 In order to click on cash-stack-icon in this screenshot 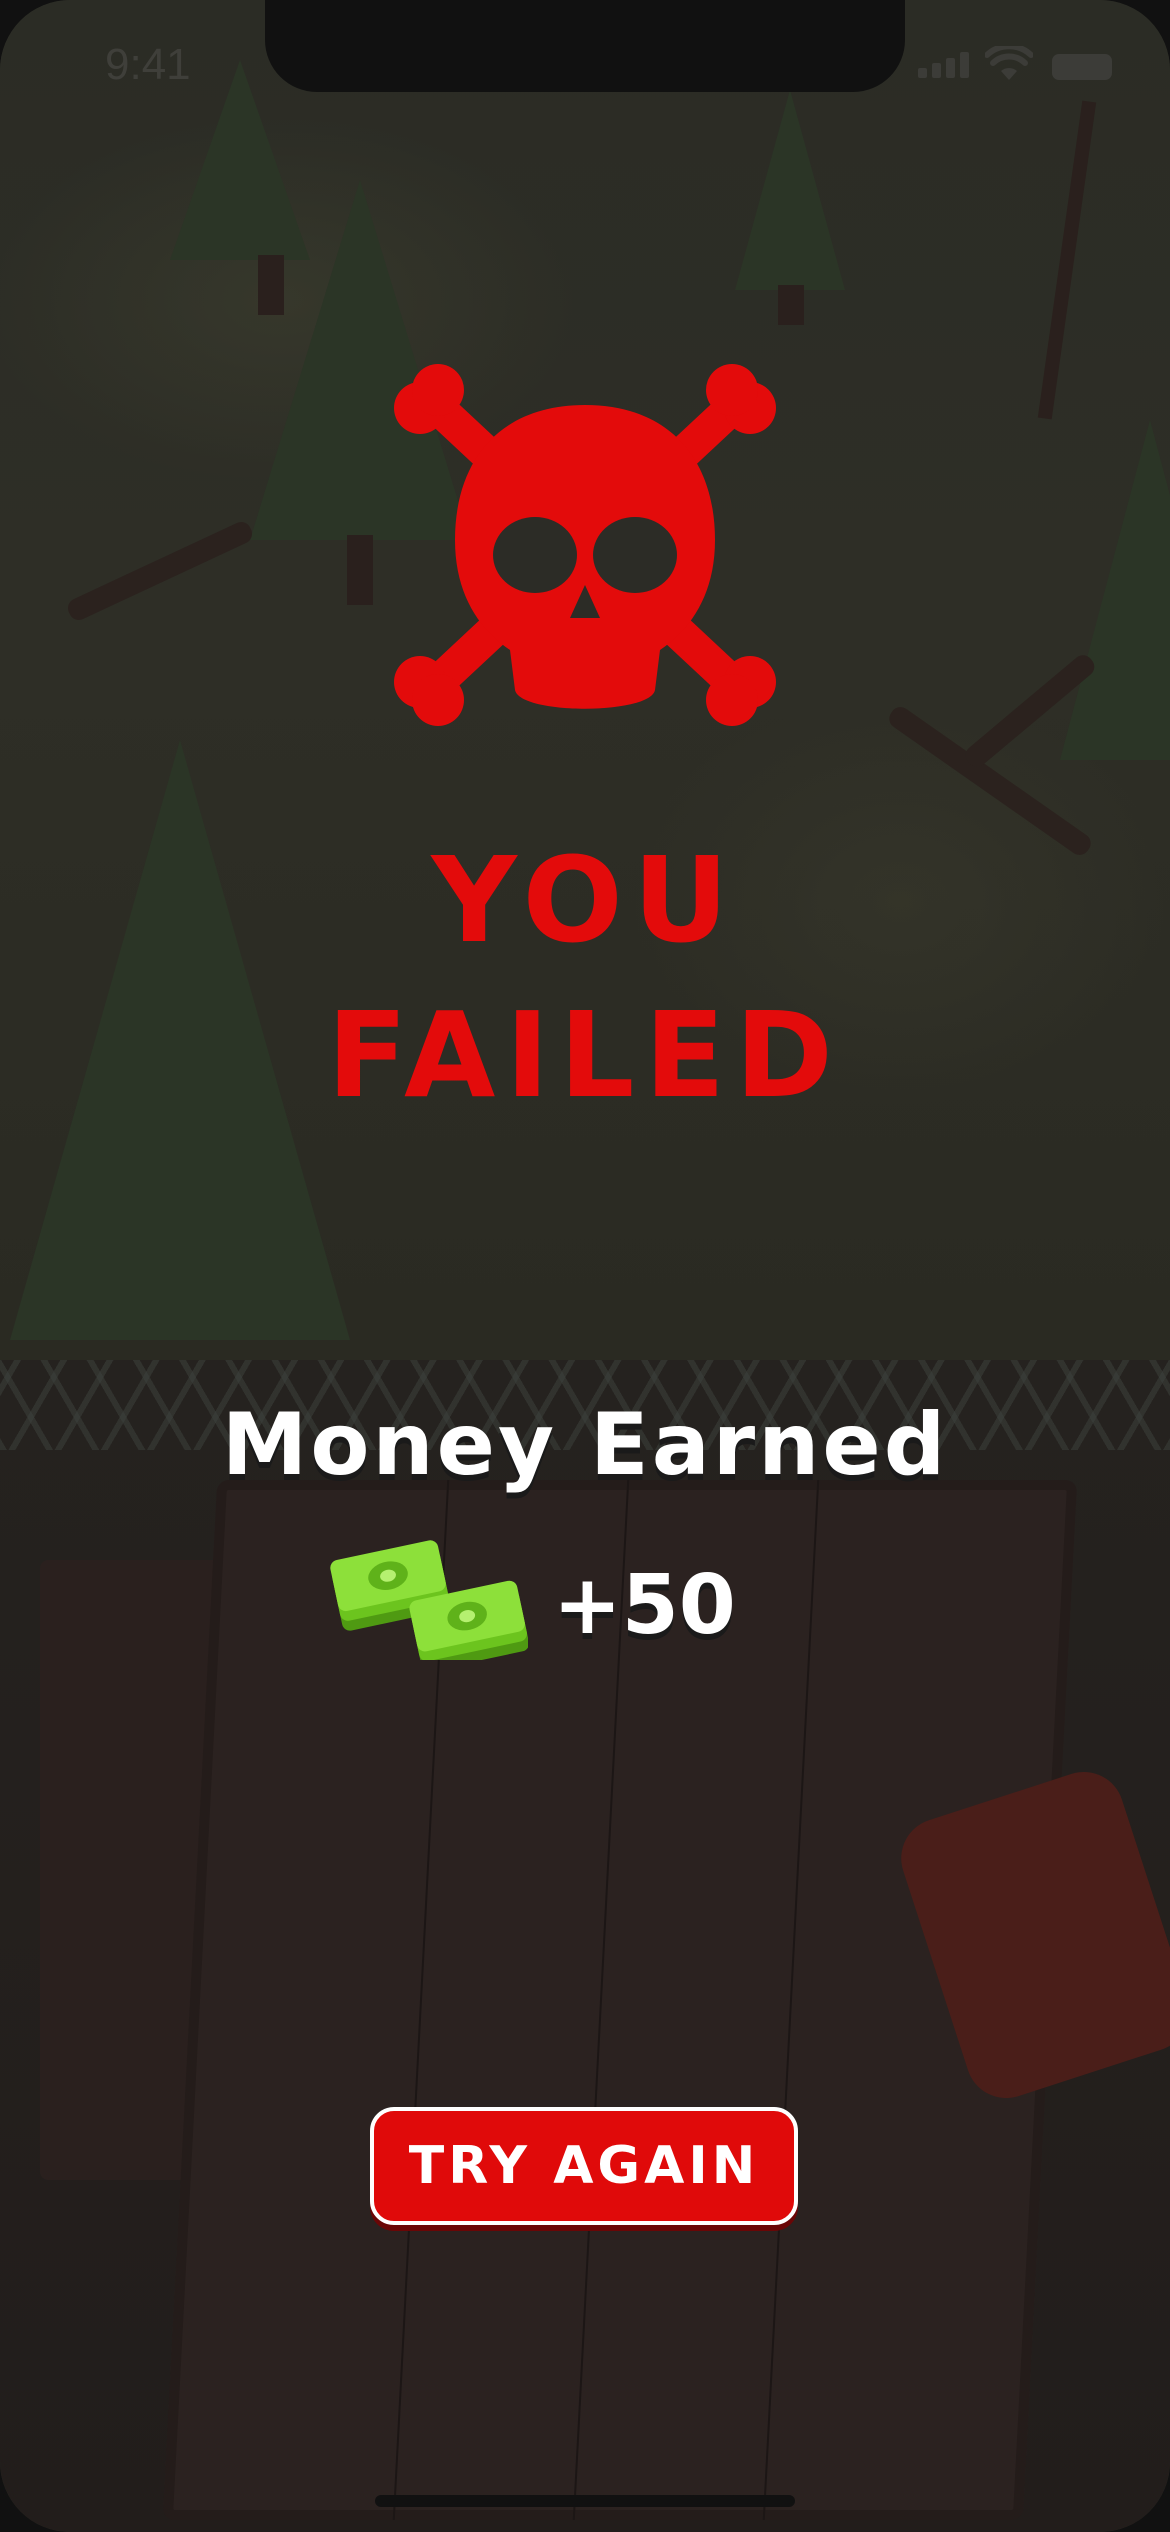, I will do `click(429, 1600)`.